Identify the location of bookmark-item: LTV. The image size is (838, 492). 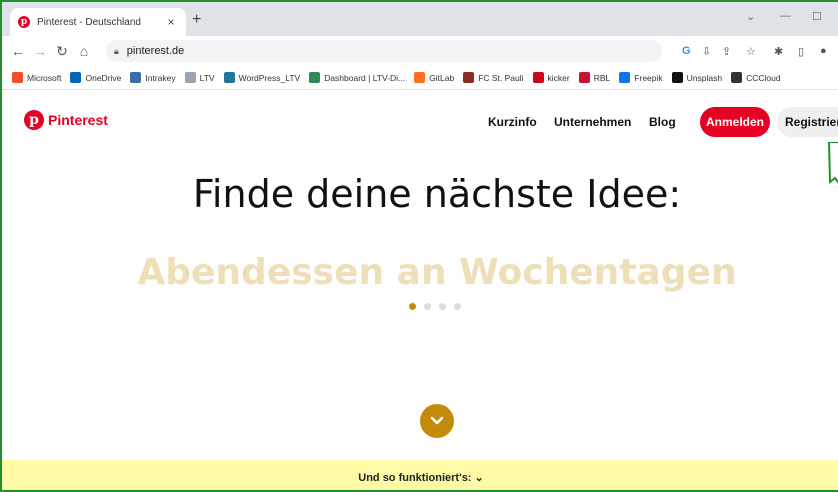
(199, 77).